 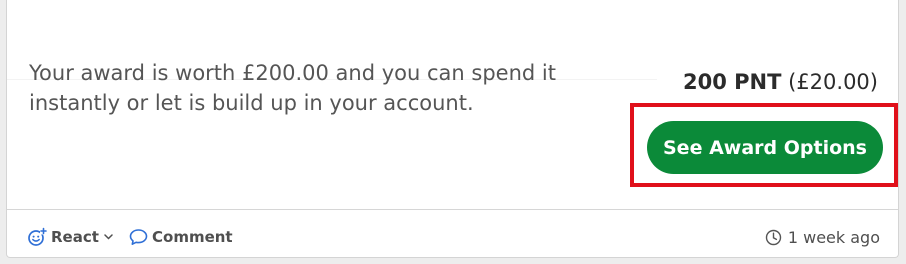 I want to click on post-timestamp: 1 week ago, so click(x=822, y=237).